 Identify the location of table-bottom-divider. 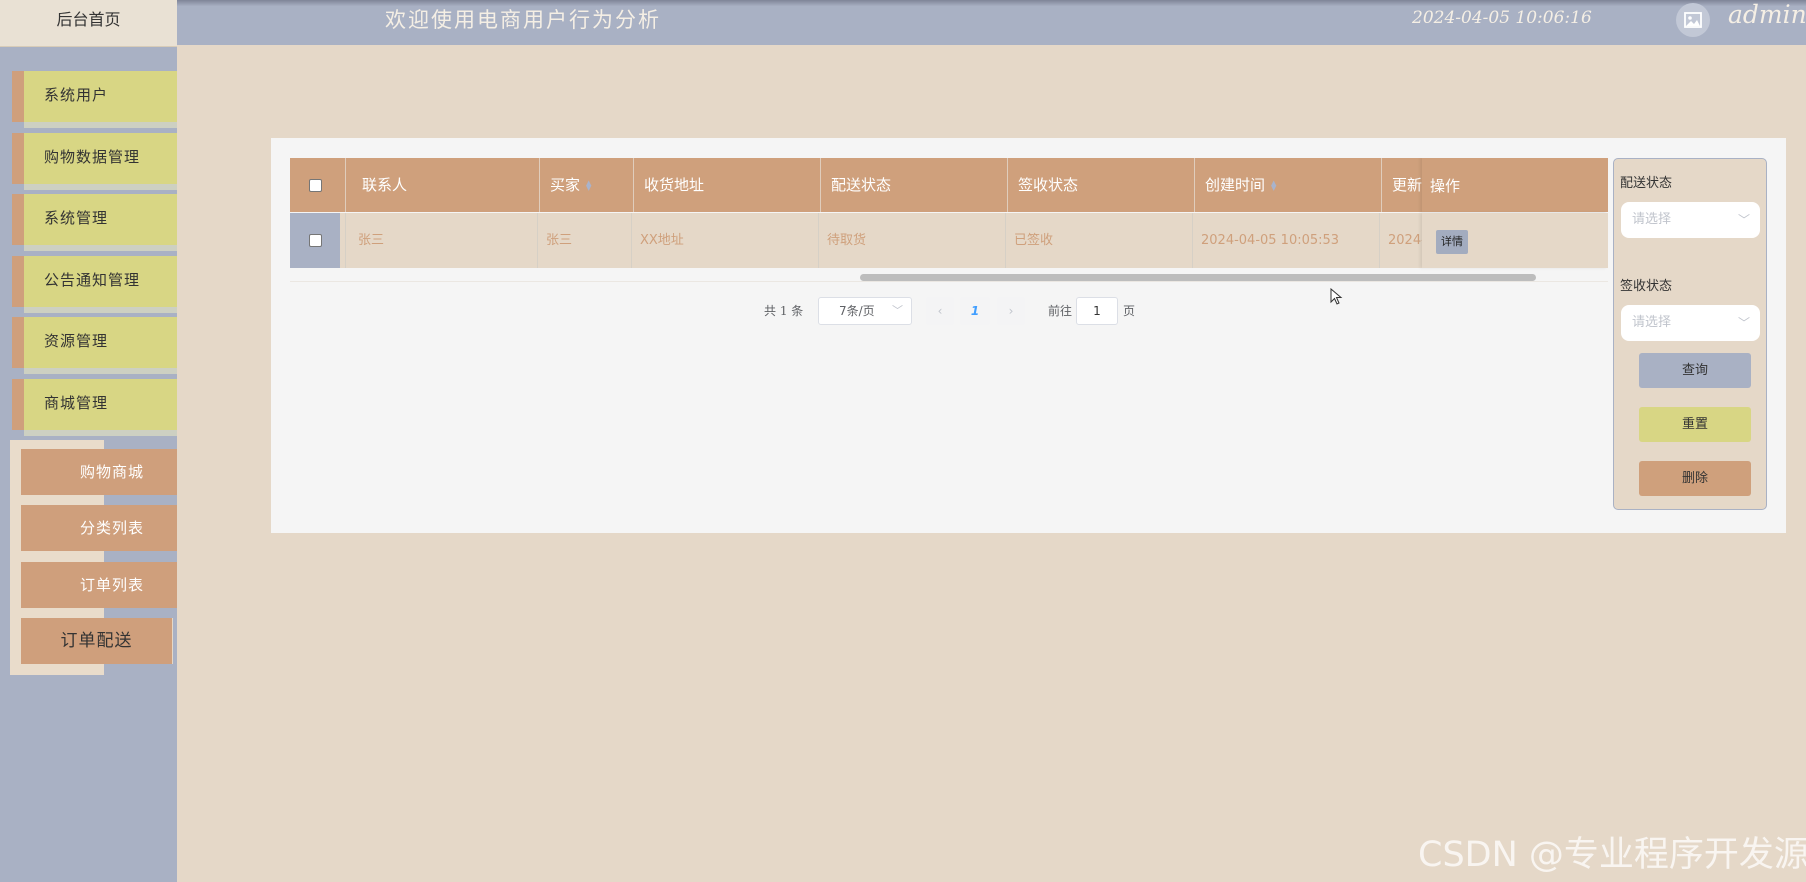
(949, 281).